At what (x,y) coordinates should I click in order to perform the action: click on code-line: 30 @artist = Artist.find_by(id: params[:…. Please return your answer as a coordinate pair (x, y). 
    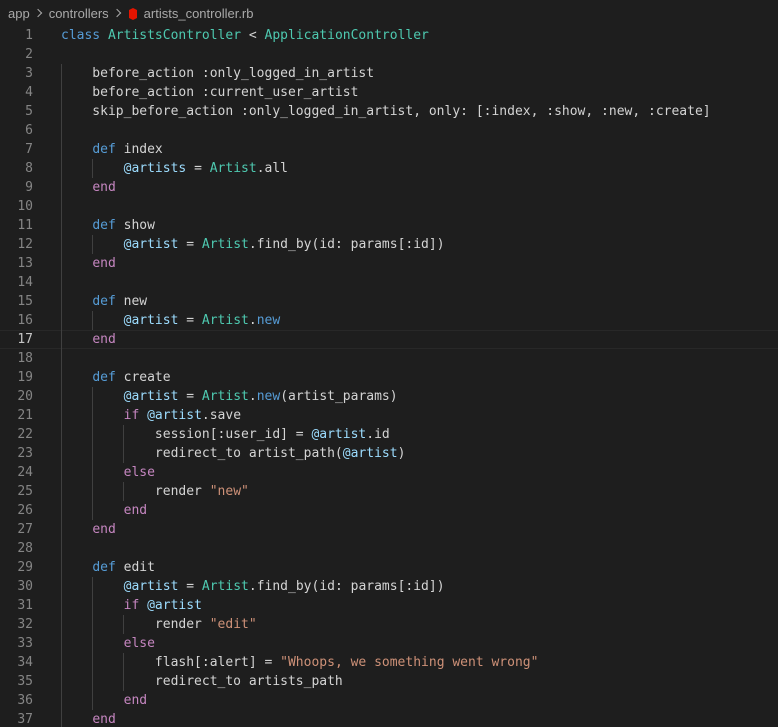
    Looking at the image, I should click on (389, 586).